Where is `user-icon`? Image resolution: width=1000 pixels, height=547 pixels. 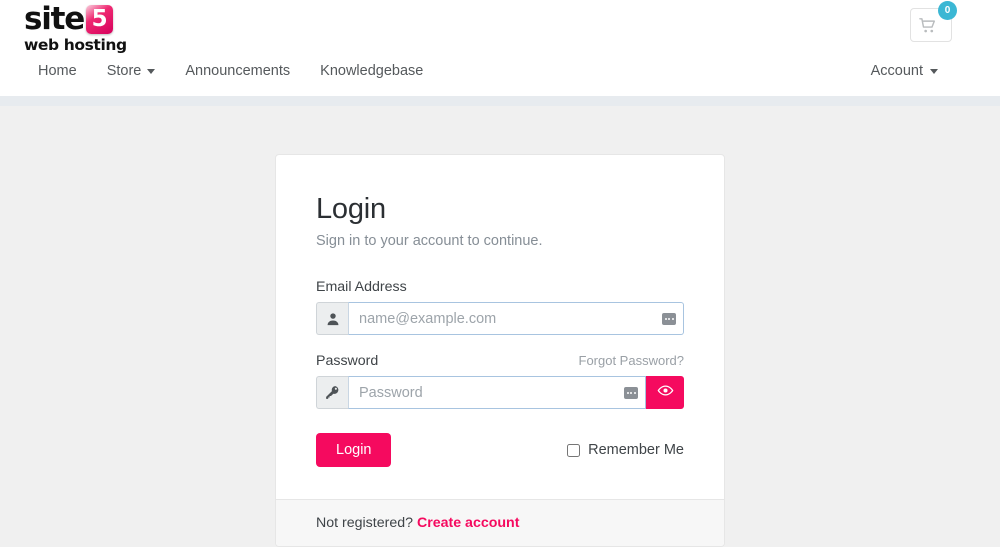 user-icon is located at coordinates (332, 318).